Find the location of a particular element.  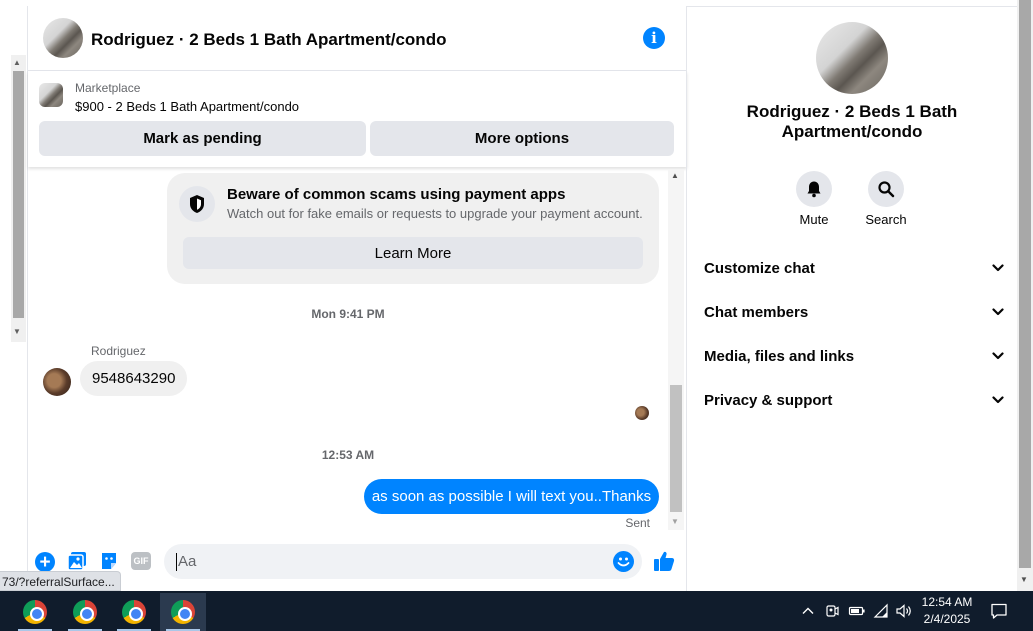

panel-avatar is located at coordinates (852, 58).